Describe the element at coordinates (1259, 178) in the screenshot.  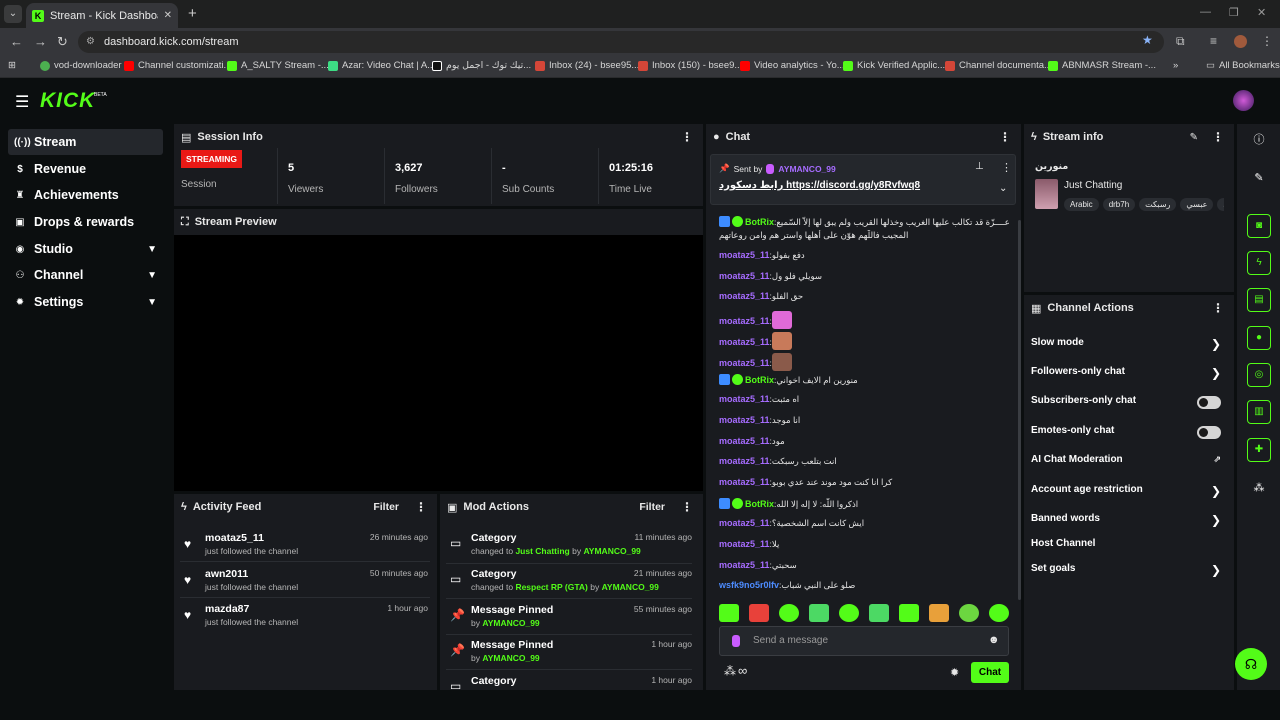
I see `pencil-icon: ✎` at that location.